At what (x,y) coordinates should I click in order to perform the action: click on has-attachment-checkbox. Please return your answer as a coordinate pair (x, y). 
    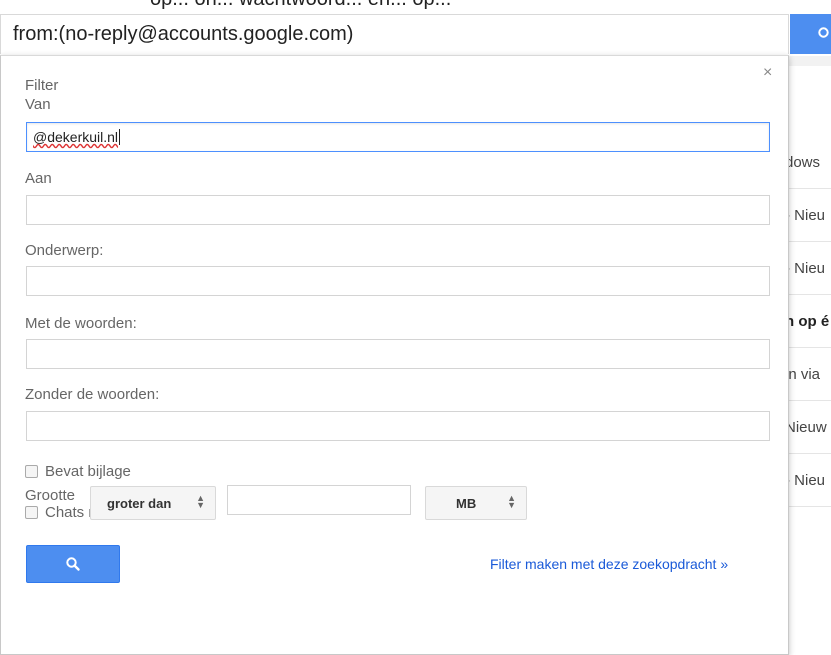
    Looking at the image, I should click on (31, 471).